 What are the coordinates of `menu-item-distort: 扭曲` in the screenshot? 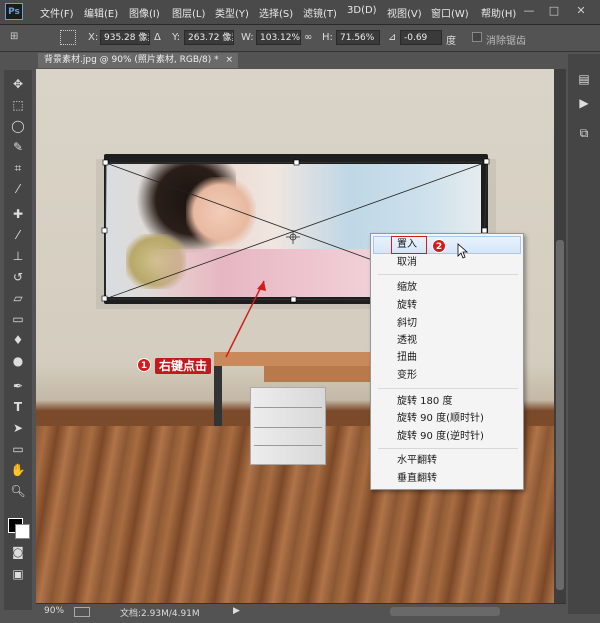 It's located at (407, 358).